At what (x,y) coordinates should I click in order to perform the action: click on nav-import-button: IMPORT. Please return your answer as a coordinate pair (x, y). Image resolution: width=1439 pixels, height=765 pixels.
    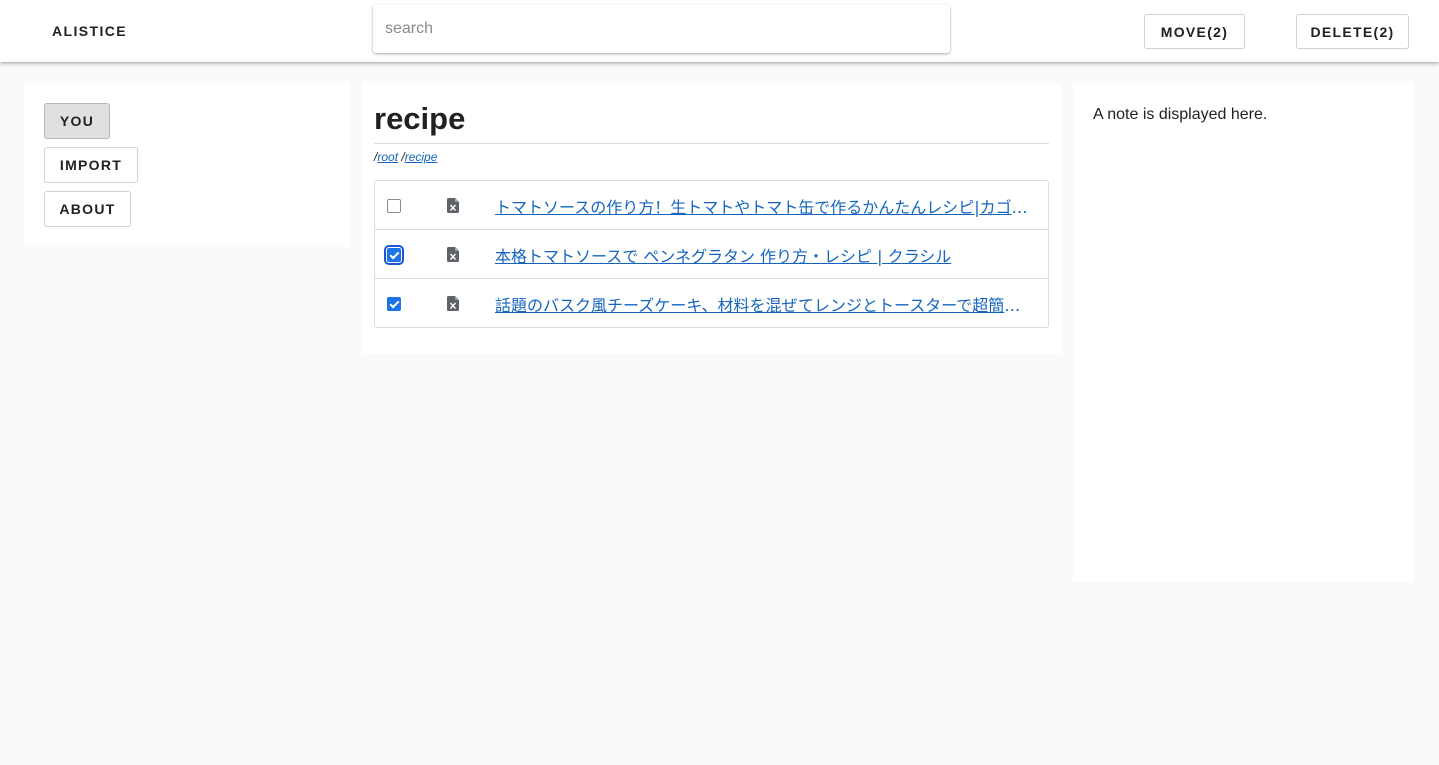
    Looking at the image, I should click on (91, 165).